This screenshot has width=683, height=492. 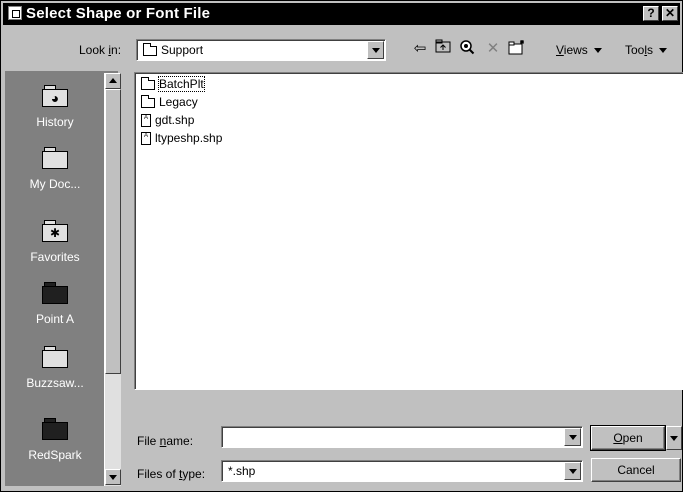 I want to click on scroll-thumb, so click(x=113, y=231).